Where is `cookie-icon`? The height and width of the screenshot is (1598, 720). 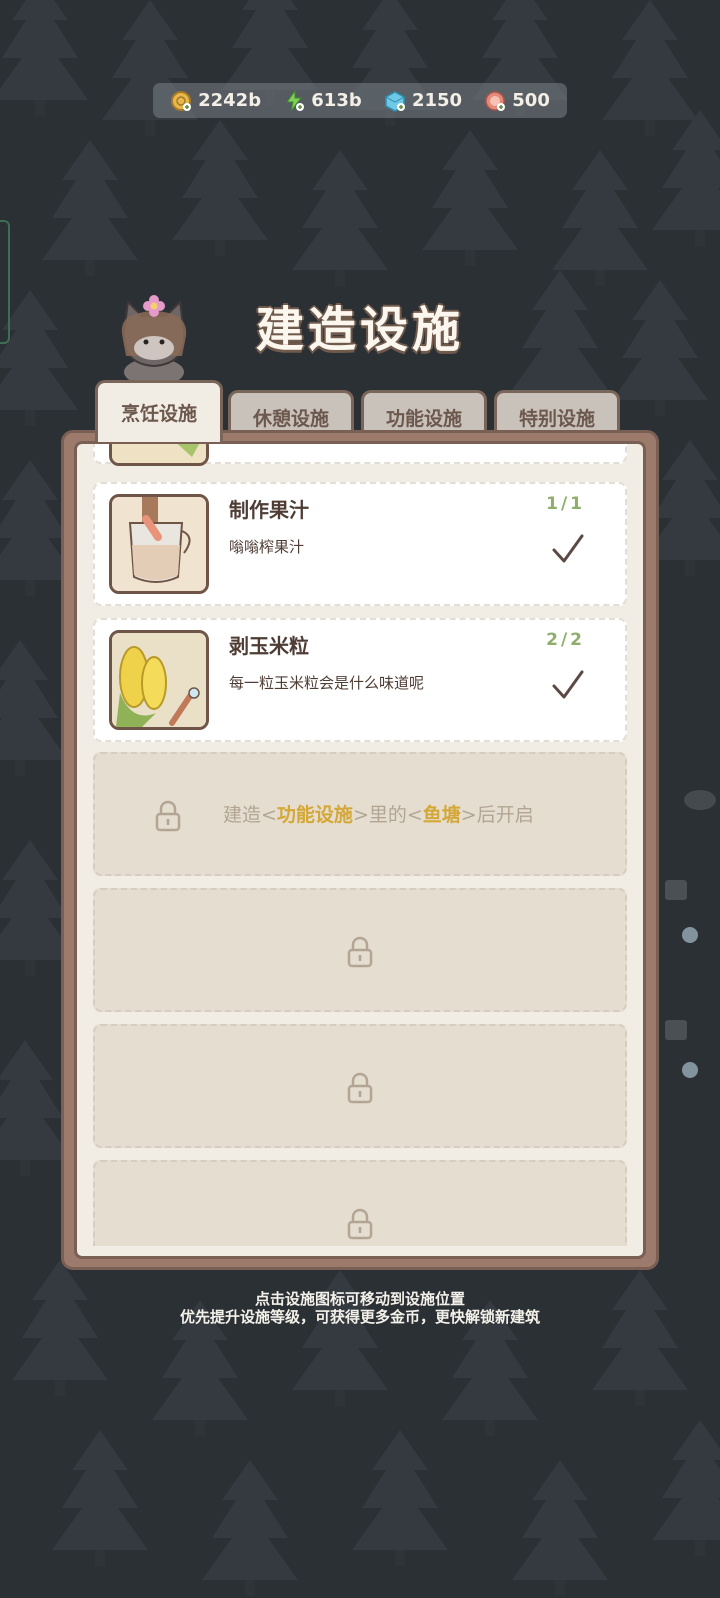 cookie-icon is located at coordinates (495, 100).